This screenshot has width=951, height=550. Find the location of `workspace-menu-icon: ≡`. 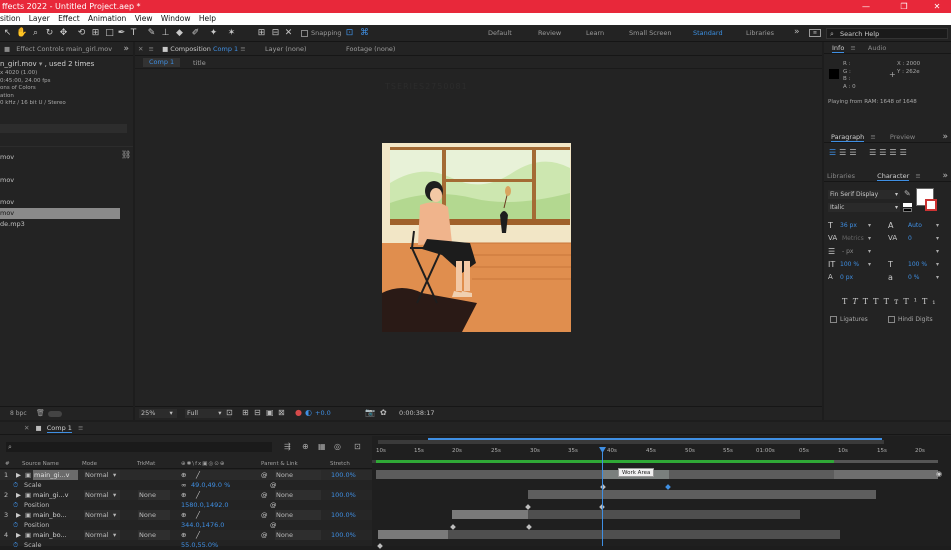

workspace-menu-icon: ≡ is located at coordinates (815, 33).